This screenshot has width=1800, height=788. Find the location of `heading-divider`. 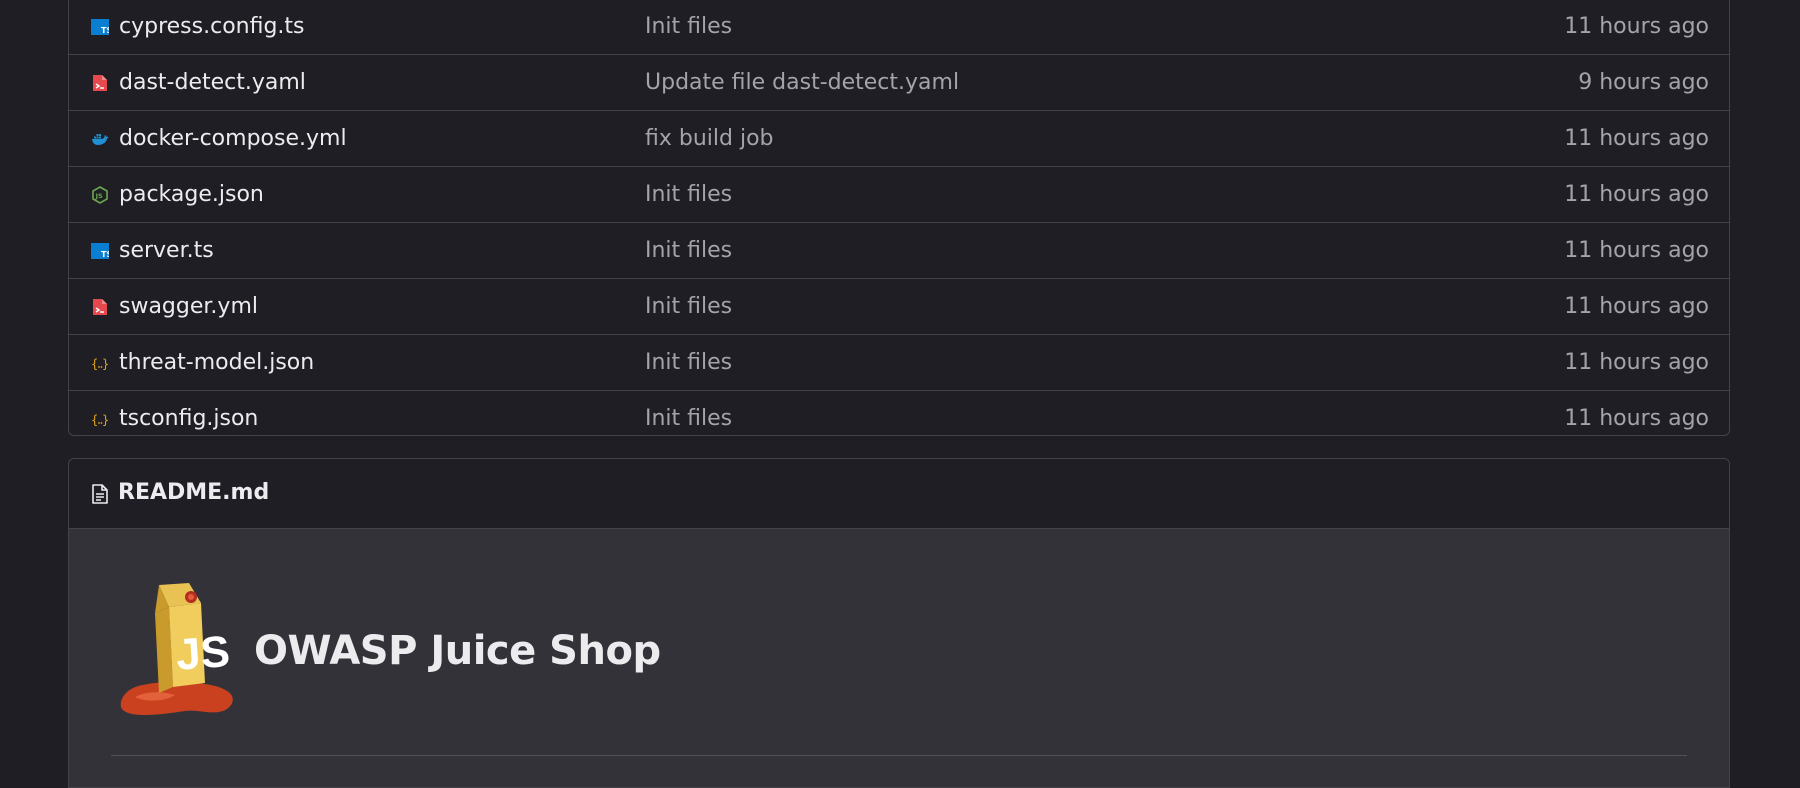

heading-divider is located at coordinates (899, 755).